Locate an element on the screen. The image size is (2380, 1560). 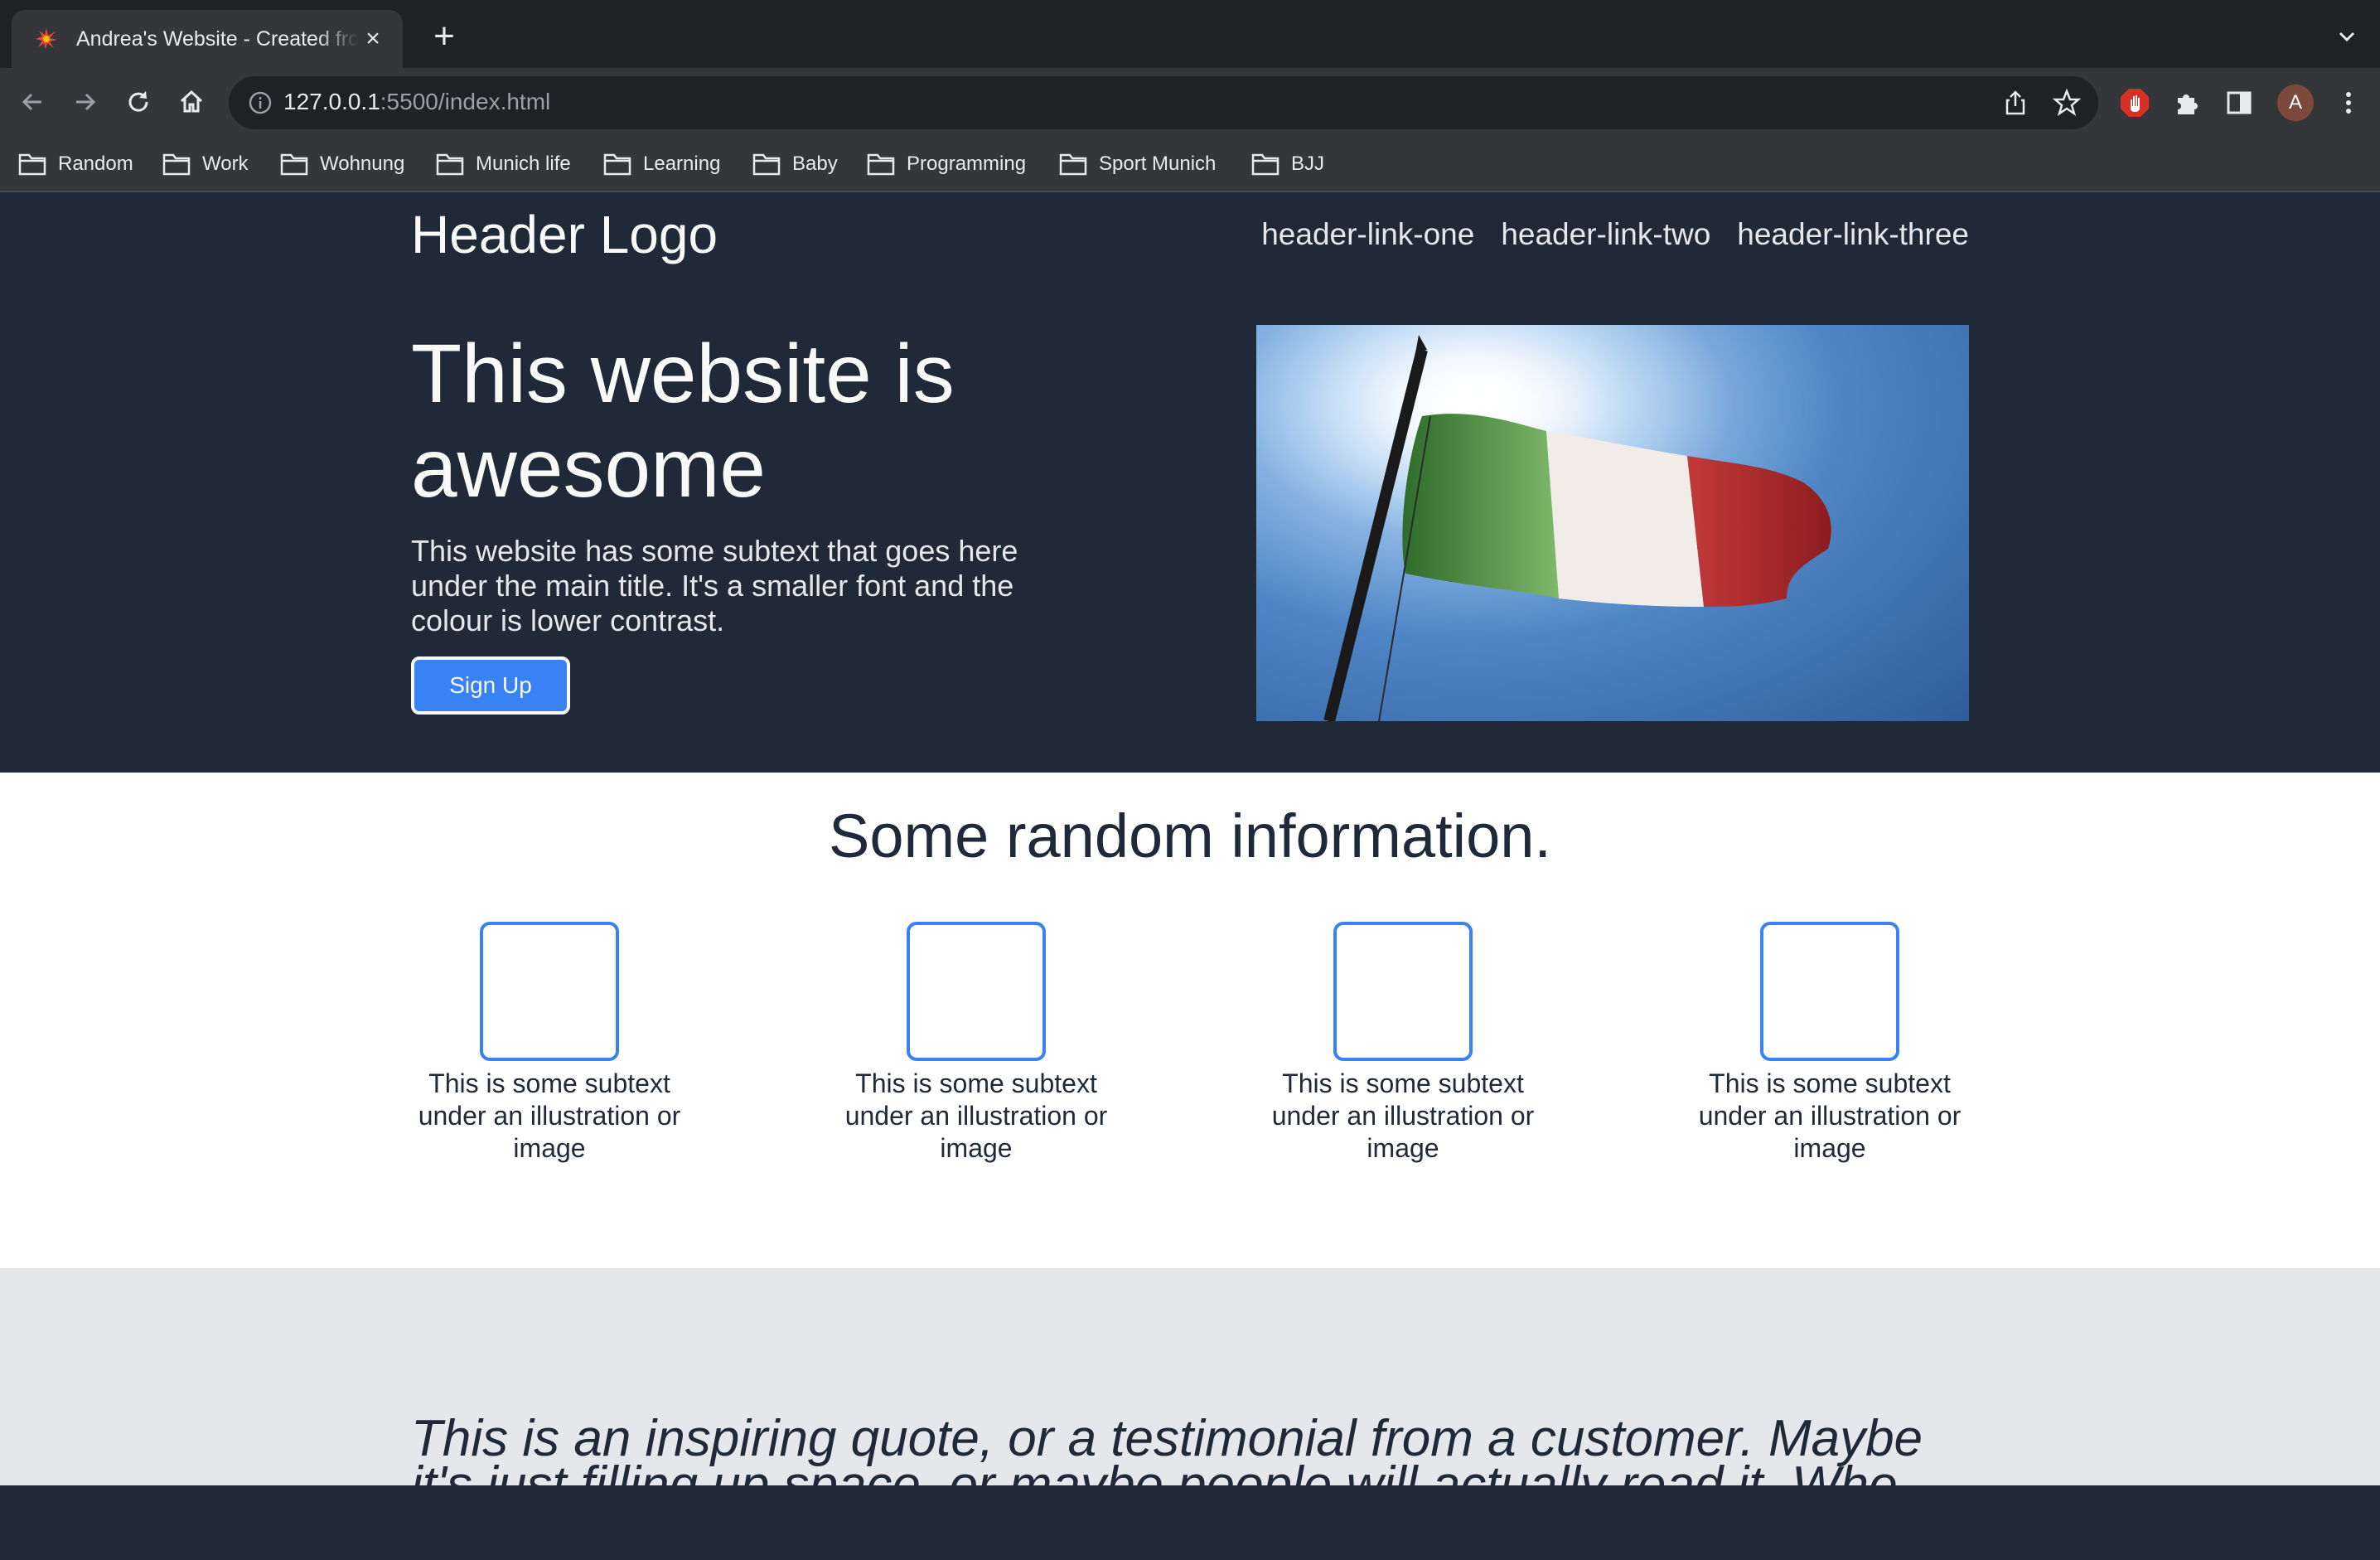
bookmark-label: Sport Munich is located at coordinates (1158, 164).